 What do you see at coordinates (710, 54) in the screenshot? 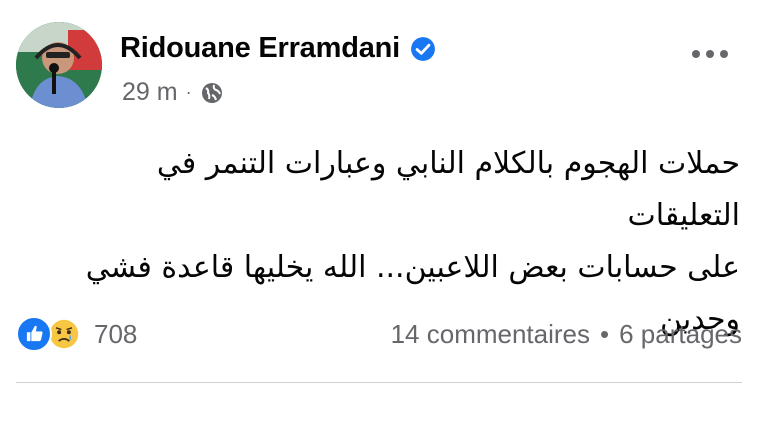
I see `more-options-icon` at bounding box center [710, 54].